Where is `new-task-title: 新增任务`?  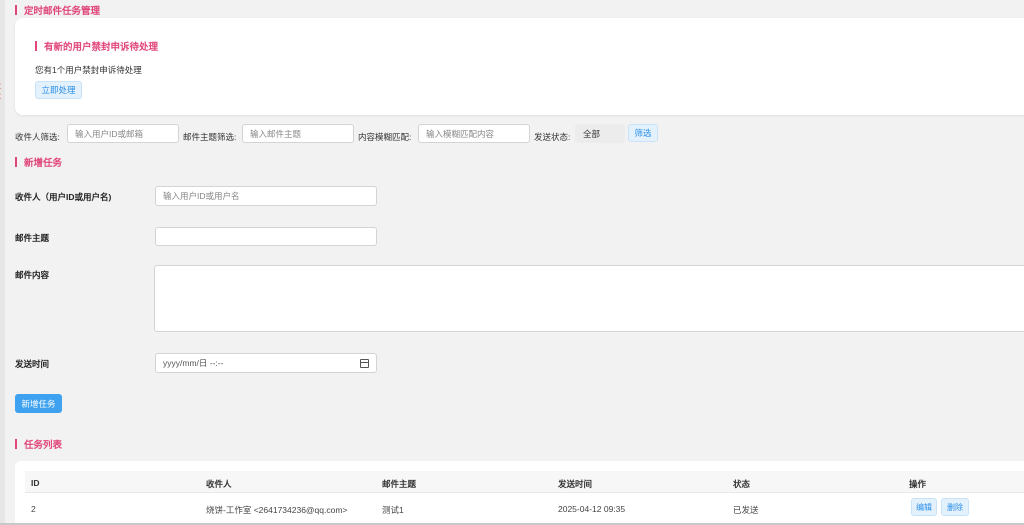
new-task-title: 新增任务 is located at coordinates (38, 162).